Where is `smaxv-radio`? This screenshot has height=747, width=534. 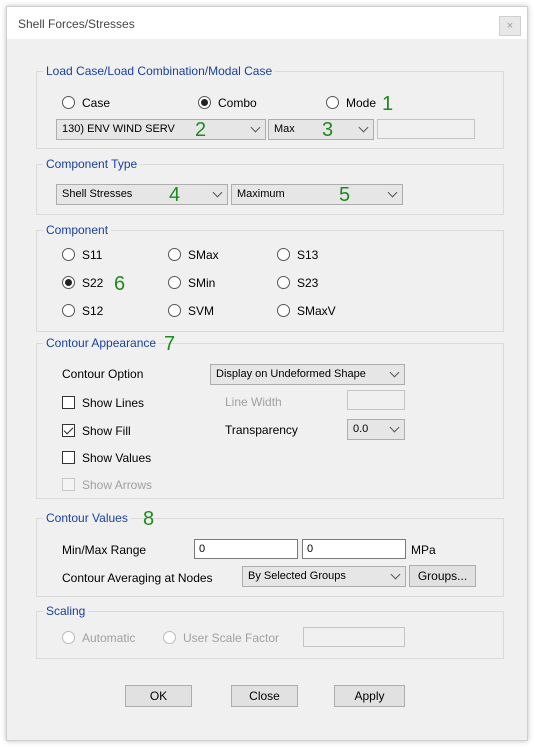 smaxv-radio is located at coordinates (283, 310).